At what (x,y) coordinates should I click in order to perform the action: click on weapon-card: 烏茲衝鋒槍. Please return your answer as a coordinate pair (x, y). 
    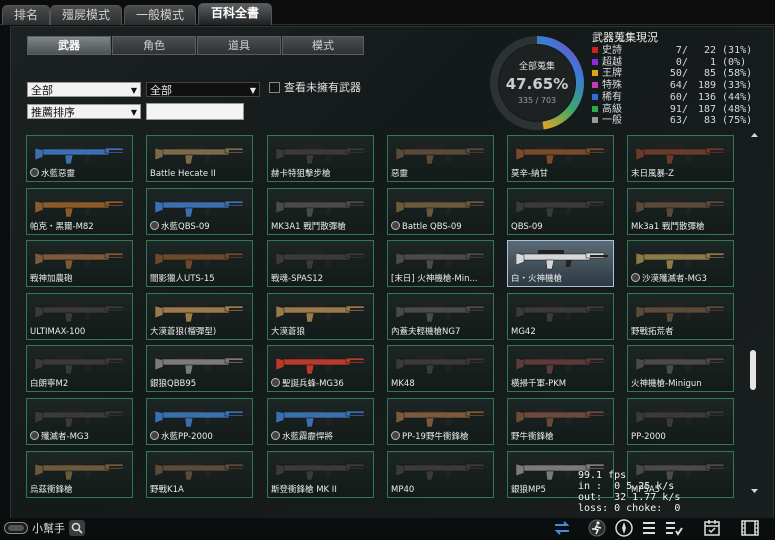
    Looking at the image, I should click on (79, 474).